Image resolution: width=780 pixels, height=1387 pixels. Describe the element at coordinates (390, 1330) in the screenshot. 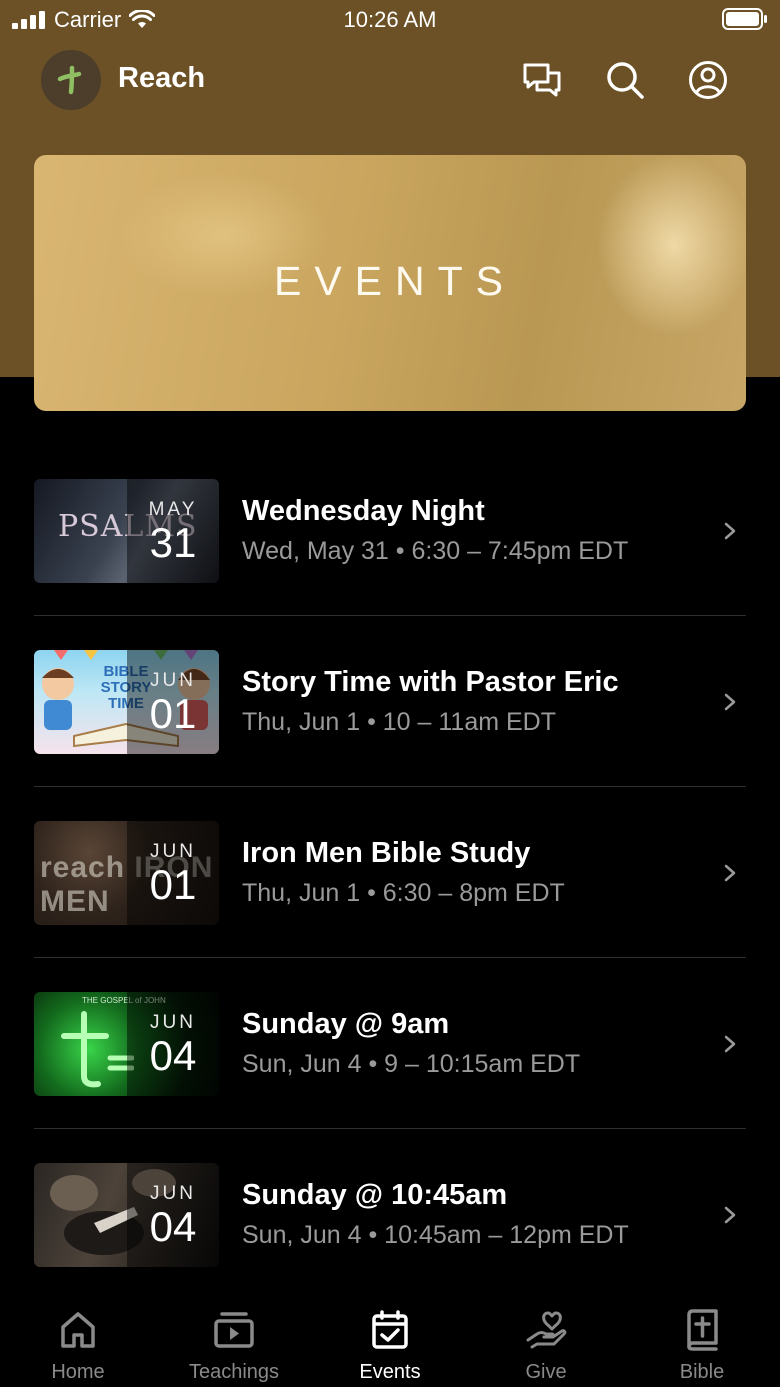

I see `calendar-icon` at that location.